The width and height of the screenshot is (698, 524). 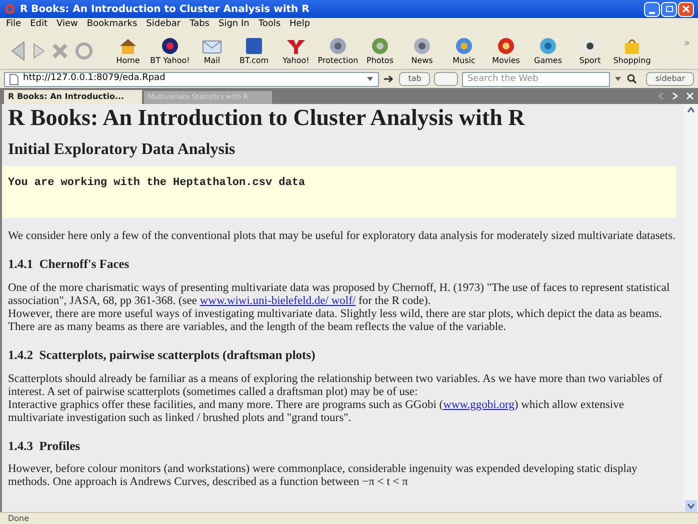 What do you see at coordinates (300, 25) in the screenshot?
I see `menu-item: Help` at bounding box center [300, 25].